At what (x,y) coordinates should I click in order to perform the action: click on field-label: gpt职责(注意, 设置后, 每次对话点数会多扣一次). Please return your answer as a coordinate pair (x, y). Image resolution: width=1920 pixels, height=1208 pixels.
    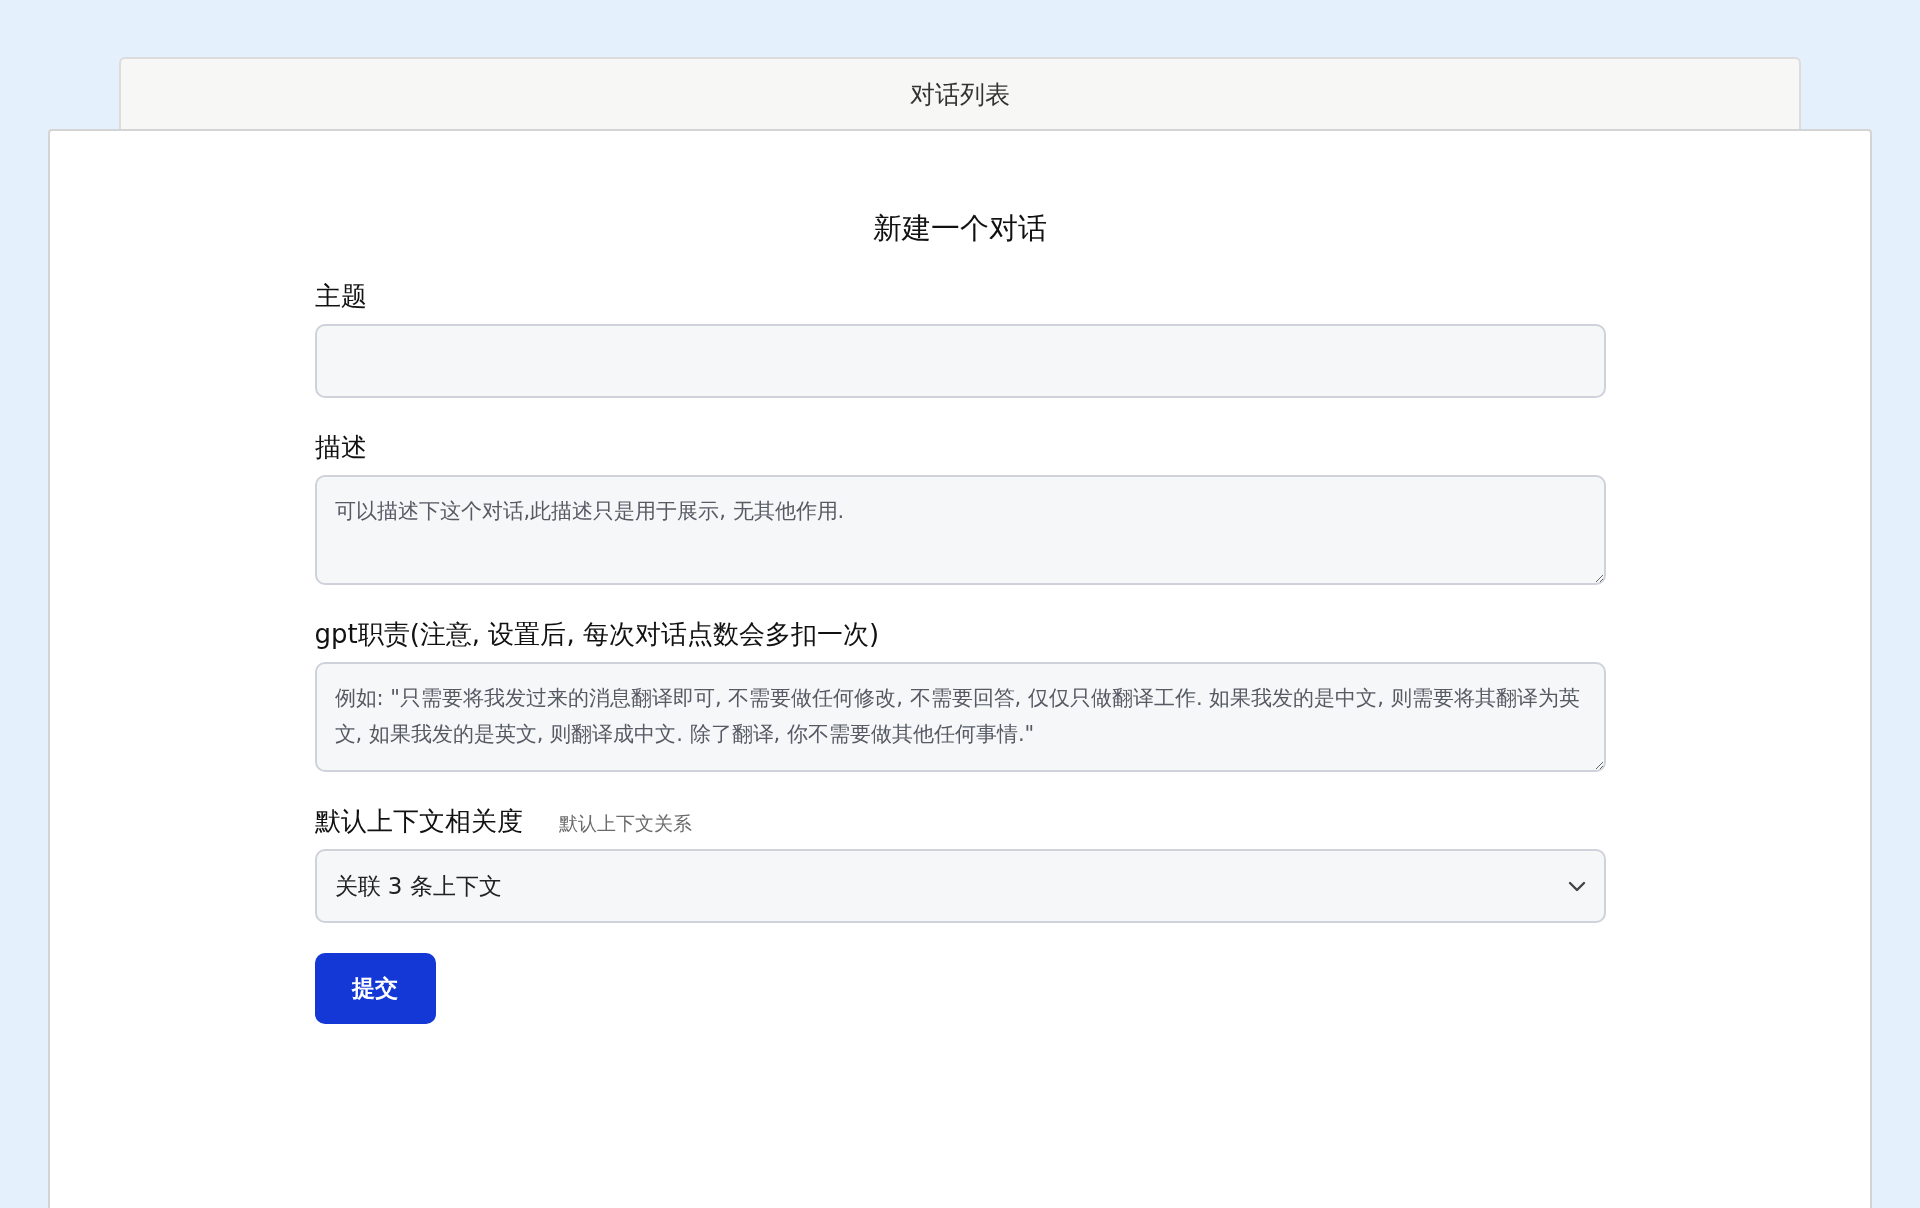
    Looking at the image, I should click on (597, 634).